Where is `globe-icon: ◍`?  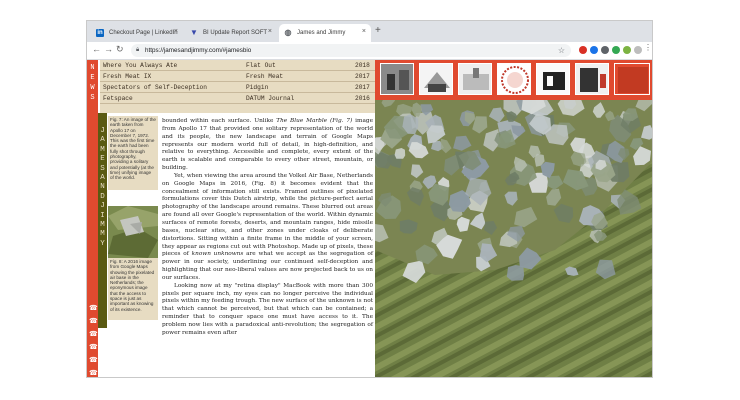
globe-icon: ◍ is located at coordinates (288, 32).